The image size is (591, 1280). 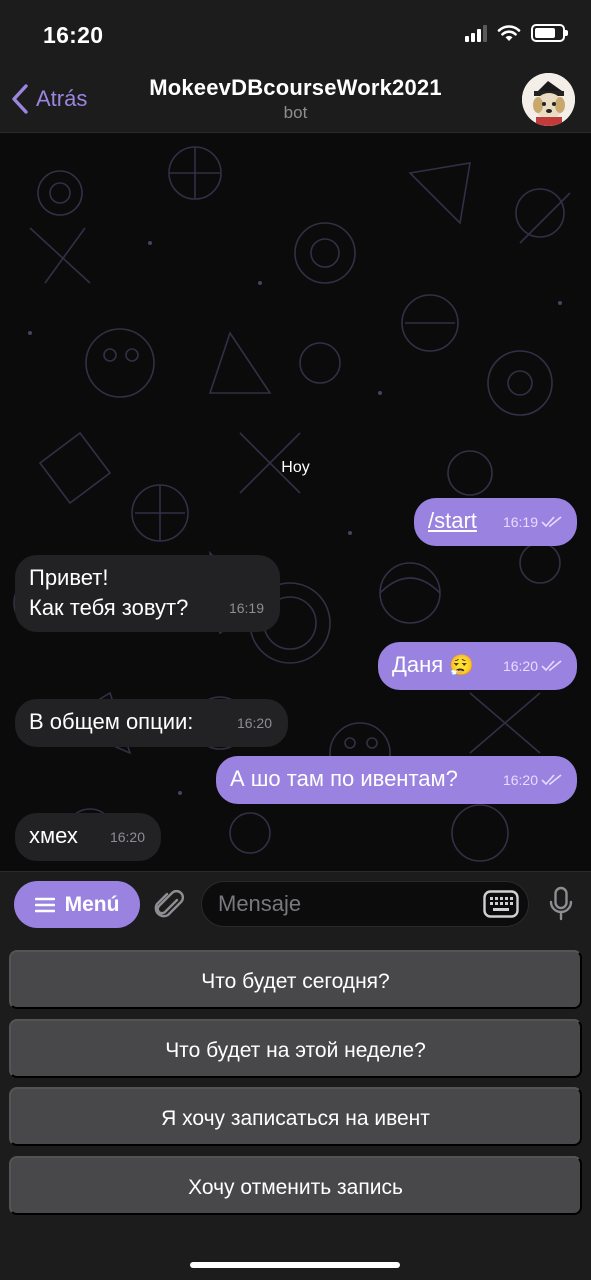 What do you see at coordinates (561, 904) in the screenshot?
I see `microphone-icon` at bounding box center [561, 904].